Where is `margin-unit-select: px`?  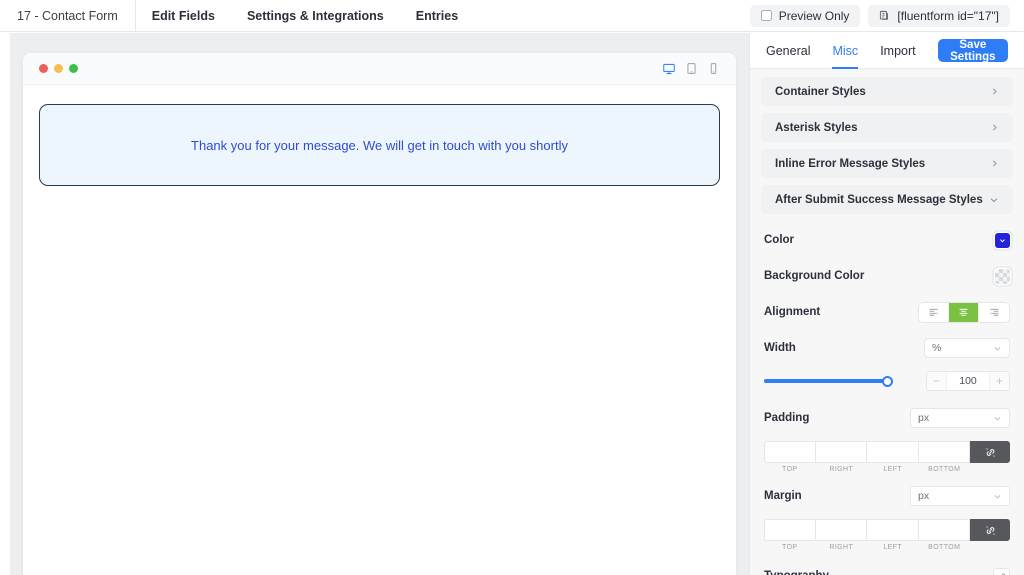
margin-unit-select: px is located at coordinates (960, 496).